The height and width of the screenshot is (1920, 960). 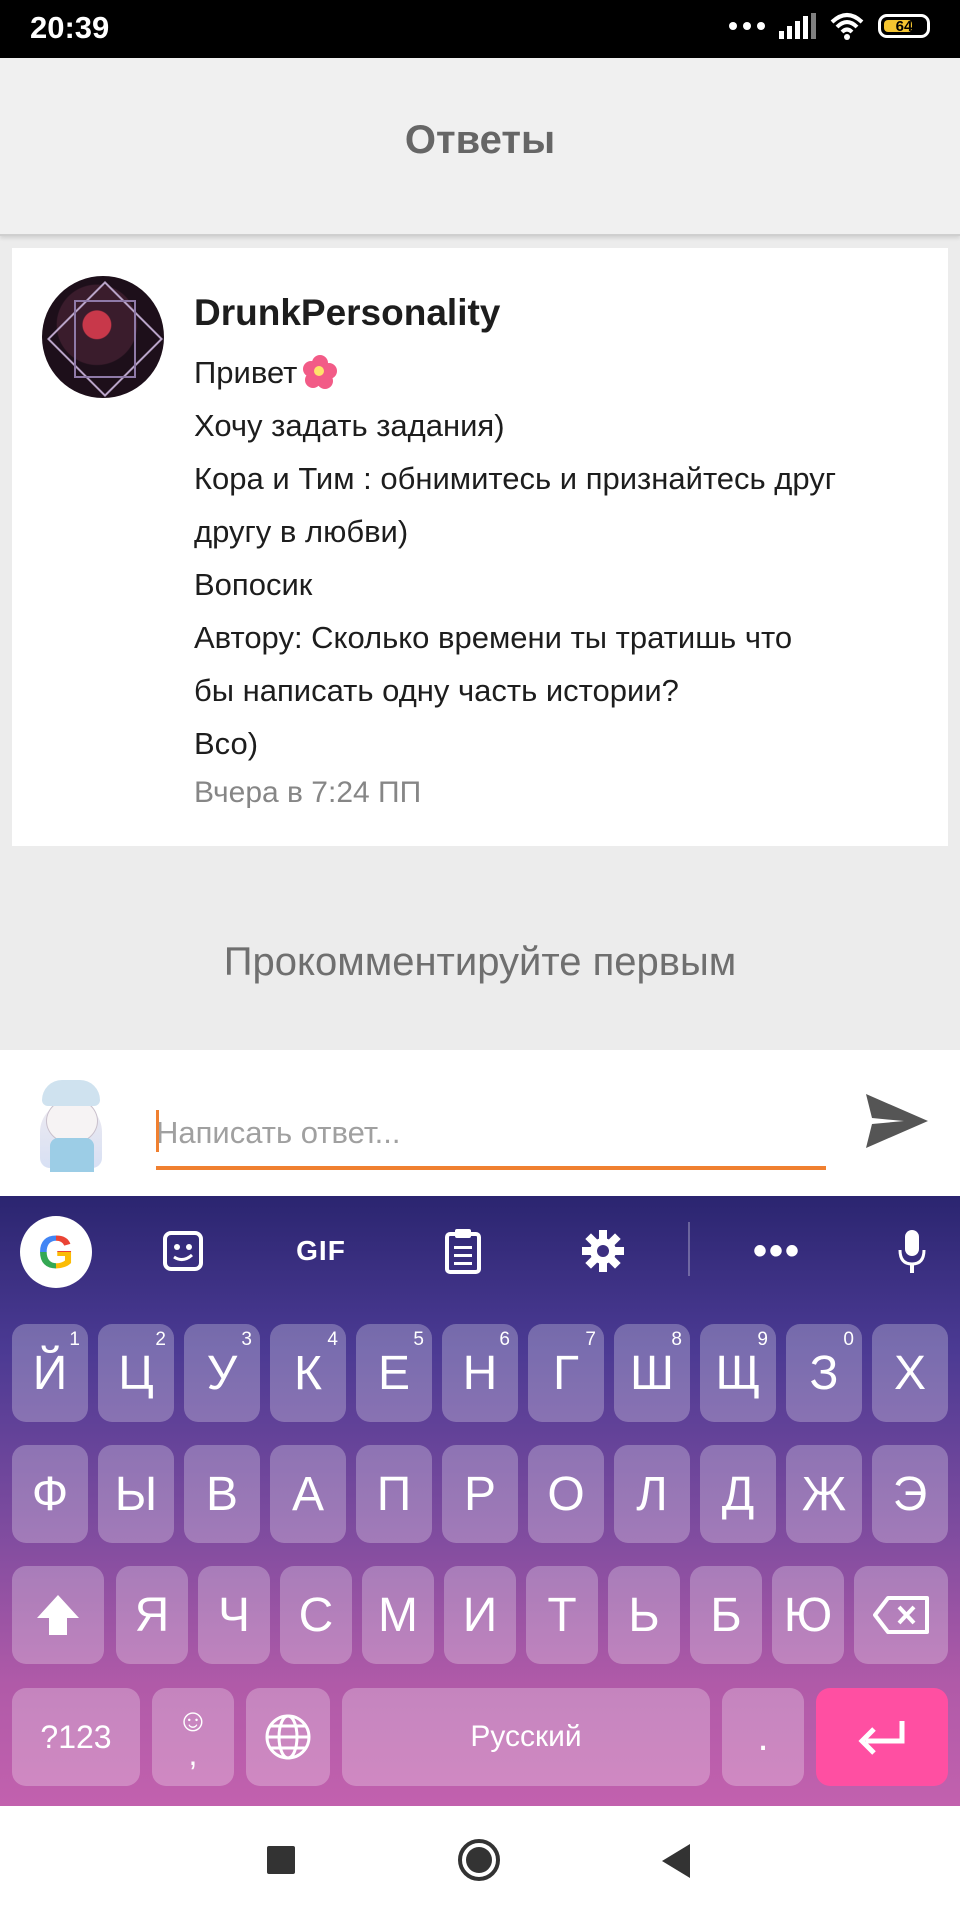 I want to click on post-line: Привет, so click(x=564, y=372).